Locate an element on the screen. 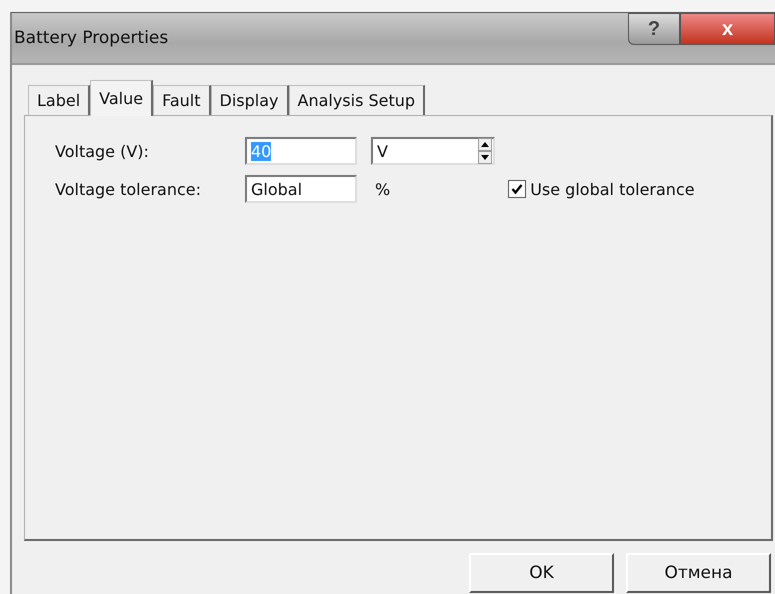 This screenshot has height=594, width=775. tolerance-field: Global is located at coordinates (301, 189).